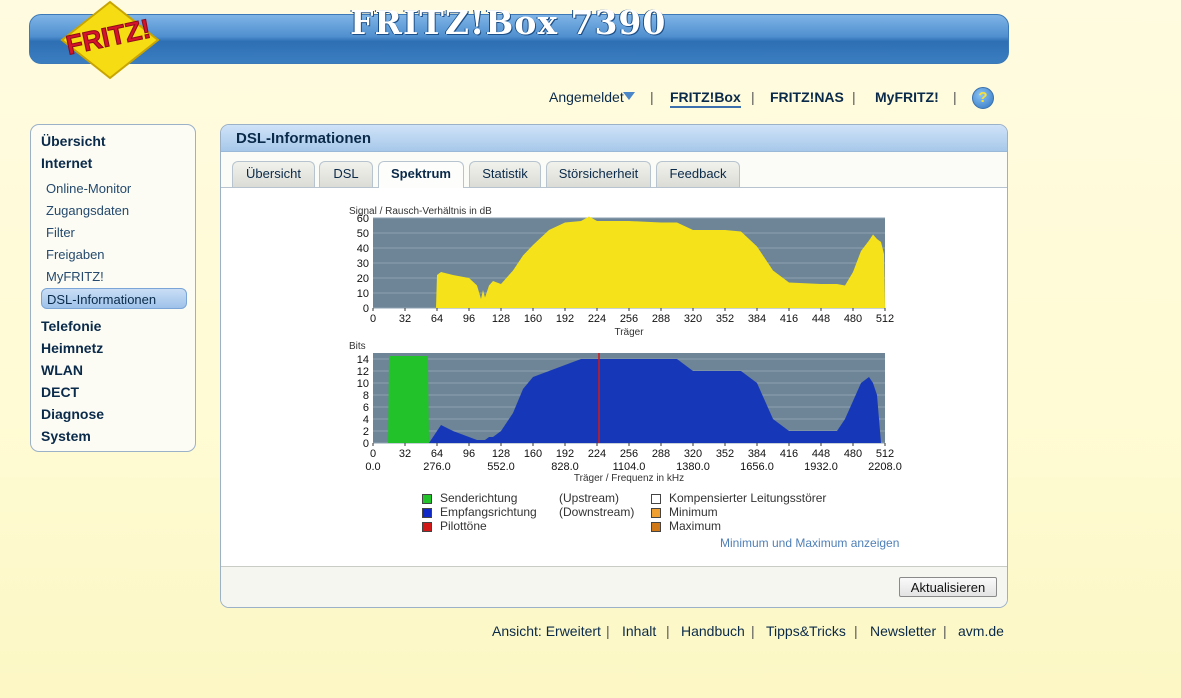 The height and width of the screenshot is (698, 1181). I want to click on y-tick-label: 4, so click(366, 420).